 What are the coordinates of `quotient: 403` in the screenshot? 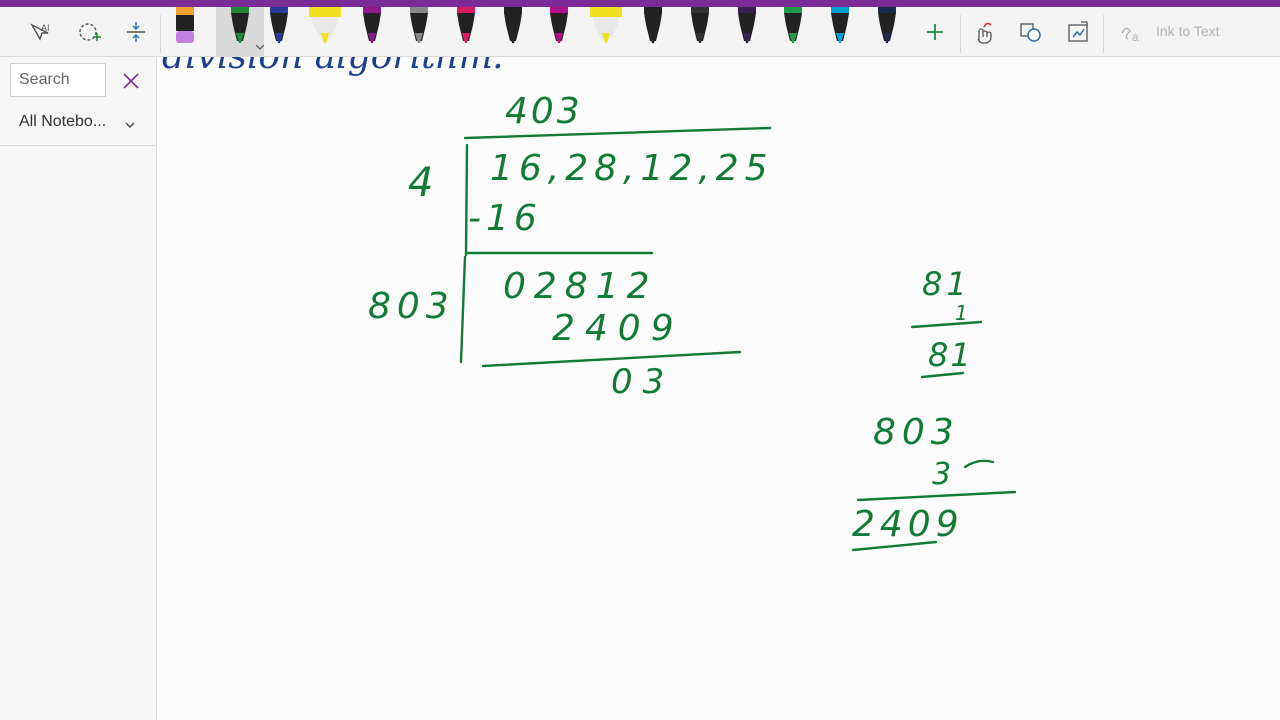 It's located at (544, 111).